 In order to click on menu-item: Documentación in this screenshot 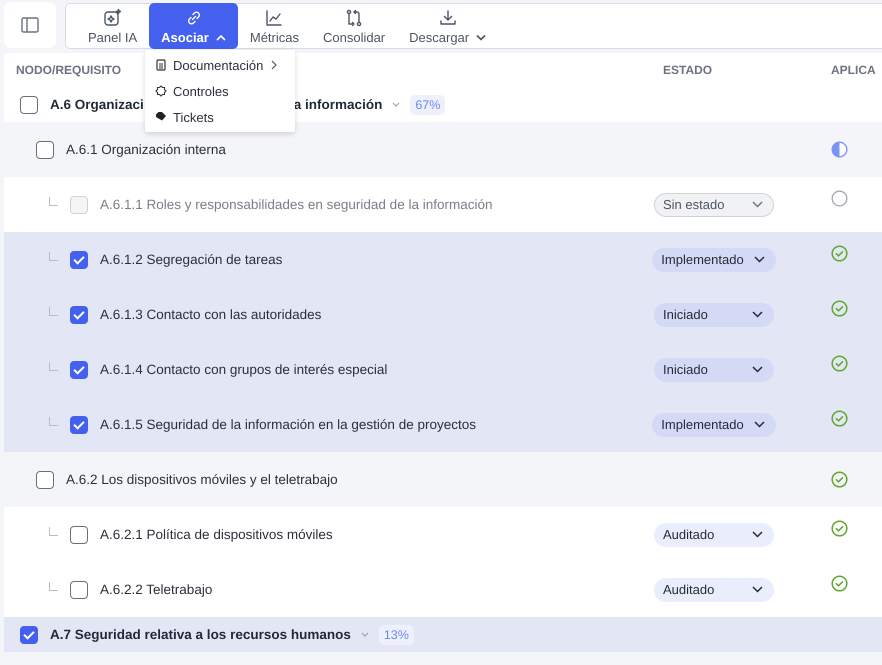, I will do `click(220, 65)`.